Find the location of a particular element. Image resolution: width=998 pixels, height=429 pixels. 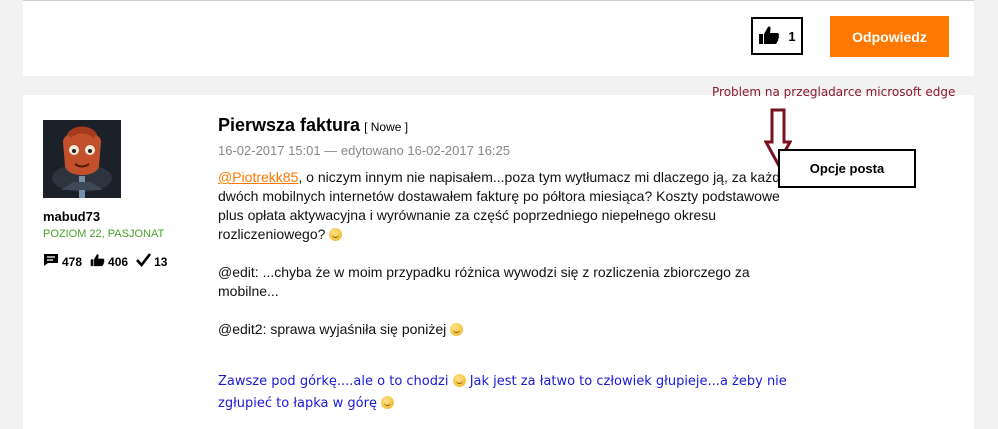

annotation-text: Problem na przegladarce microsoft edge is located at coordinates (834, 92).